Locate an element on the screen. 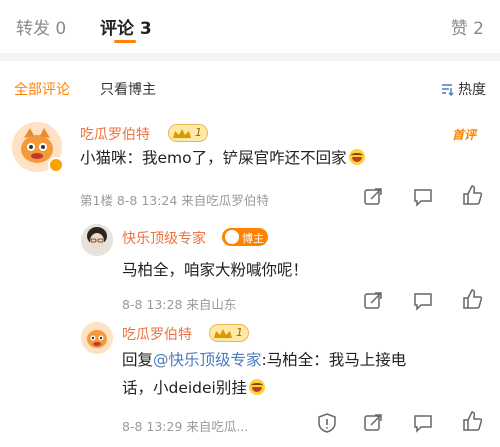 Image resolution: width=500 pixels, height=447 pixels. first-comment-tag: 首评 is located at coordinates (463, 135).